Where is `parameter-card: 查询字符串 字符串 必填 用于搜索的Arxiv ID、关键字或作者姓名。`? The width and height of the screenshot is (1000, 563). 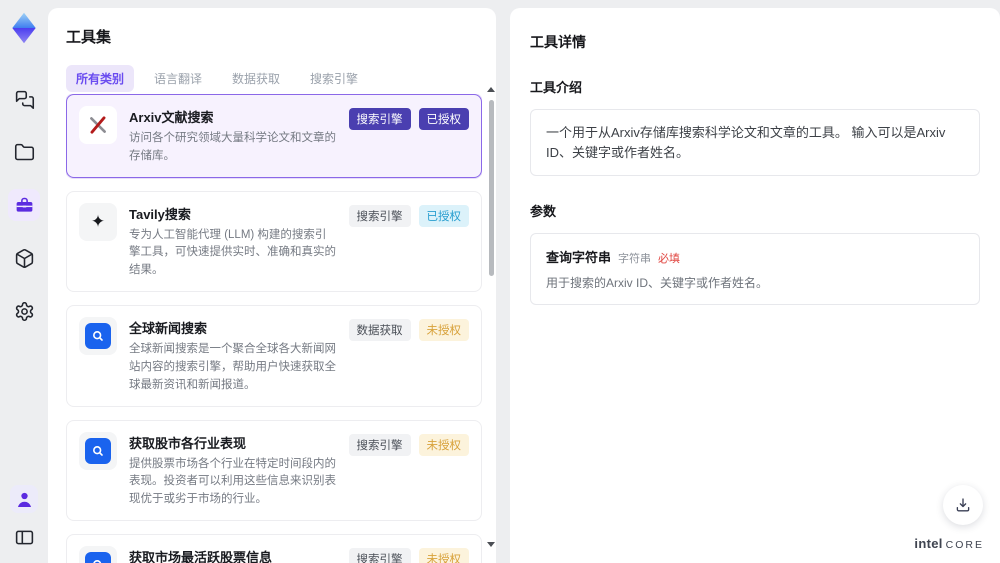 parameter-card: 查询字符串 字符串 必填 用于搜索的Arxiv ID、关键字或作者姓名。 is located at coordinates (755, 269).